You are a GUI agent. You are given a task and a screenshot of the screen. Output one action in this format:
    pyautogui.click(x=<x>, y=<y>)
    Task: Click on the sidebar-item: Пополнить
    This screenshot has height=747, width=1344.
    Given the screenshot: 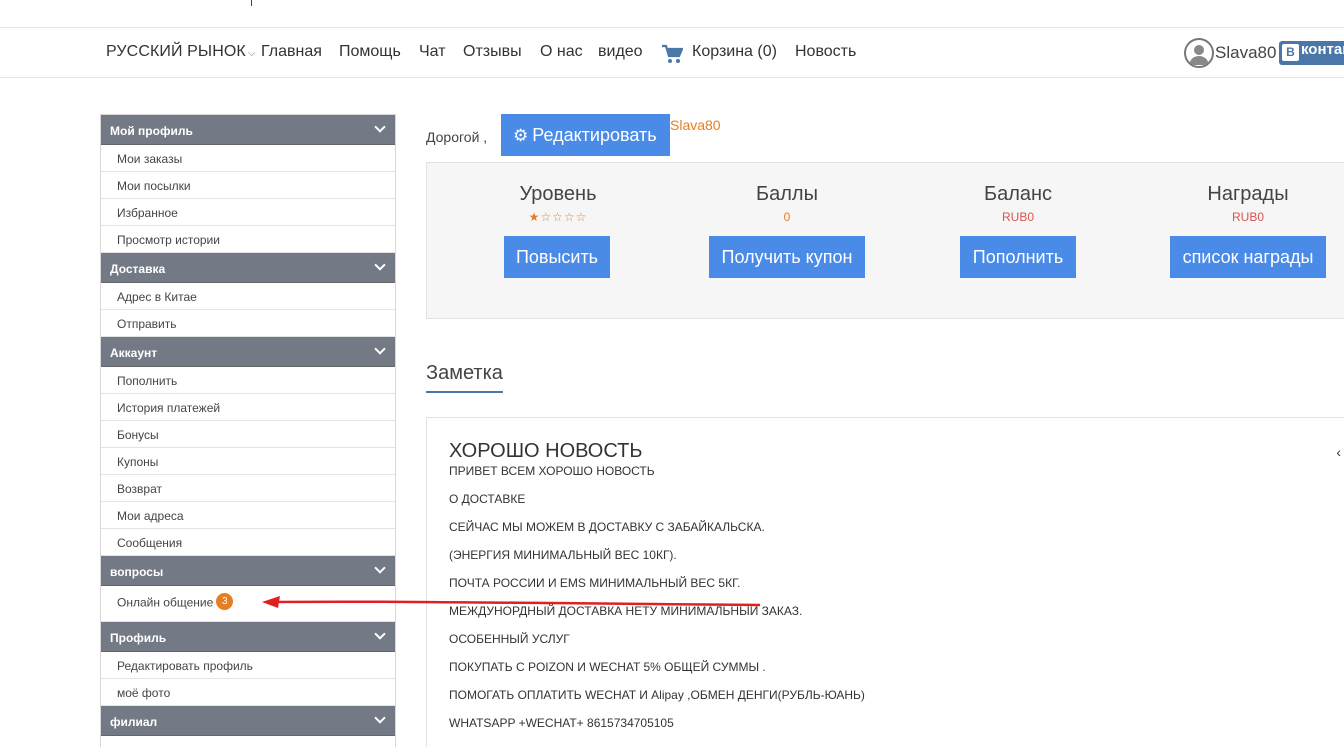 What is the action you would take?
    pyautogui.click(x=248, y=380)
    